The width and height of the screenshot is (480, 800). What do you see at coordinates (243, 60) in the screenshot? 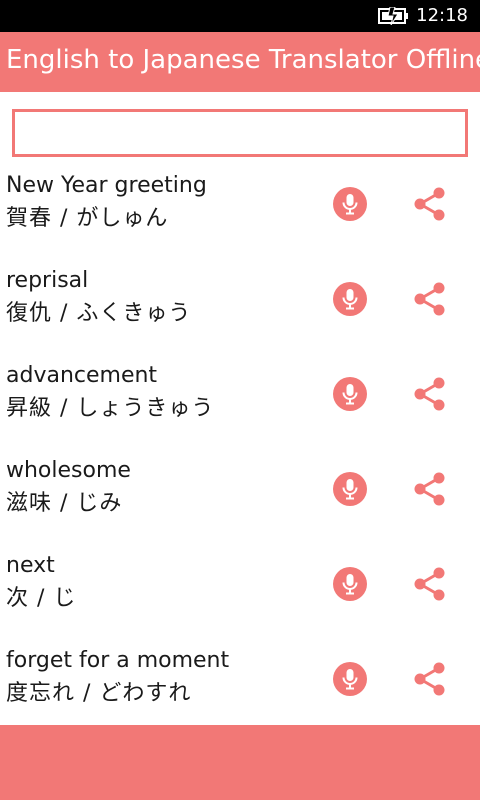
I see `app-title: English to Japanese Translator Offline` at bounding box center [243, 60].